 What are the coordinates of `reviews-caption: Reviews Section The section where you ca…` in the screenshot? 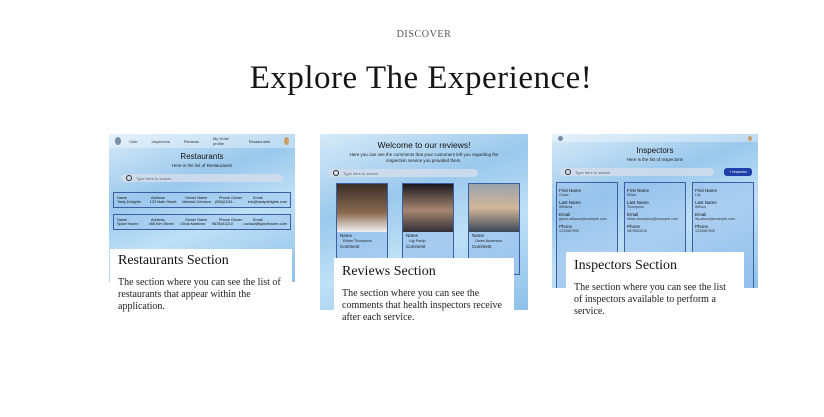 It's located at (424, 290).